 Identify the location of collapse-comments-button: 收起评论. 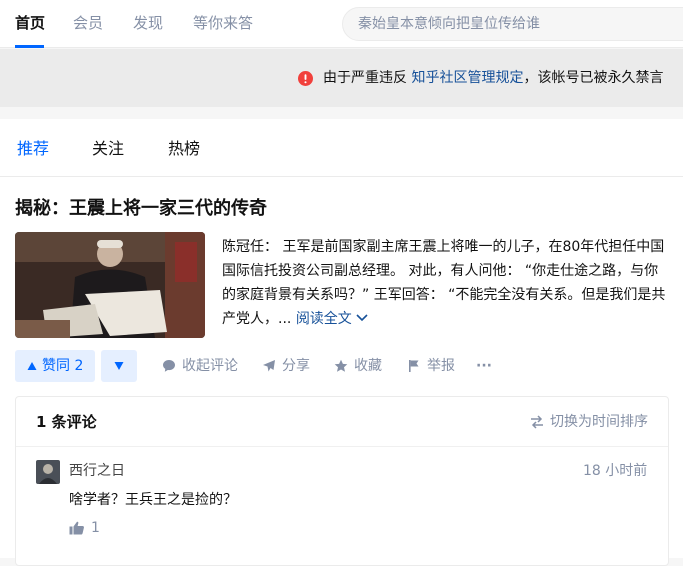
(202, 366).